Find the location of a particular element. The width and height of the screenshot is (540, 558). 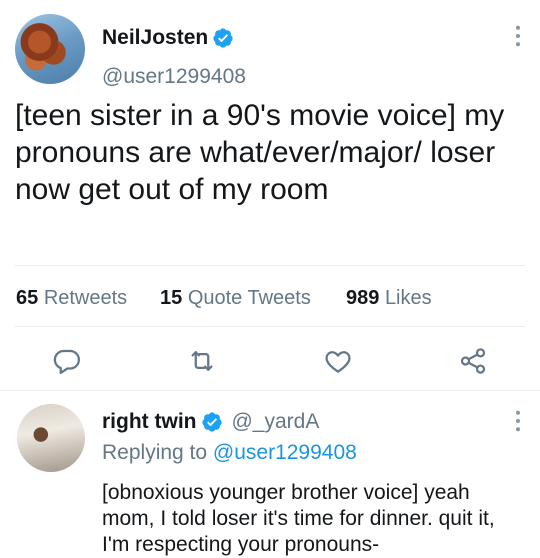

reply-author-name: right twin is located at coordinates (149, 422).